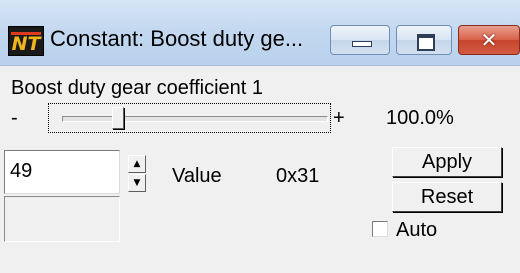 This screenshot has width=520, height=273. I want to click on close-button: ✕, so click(489, 40).